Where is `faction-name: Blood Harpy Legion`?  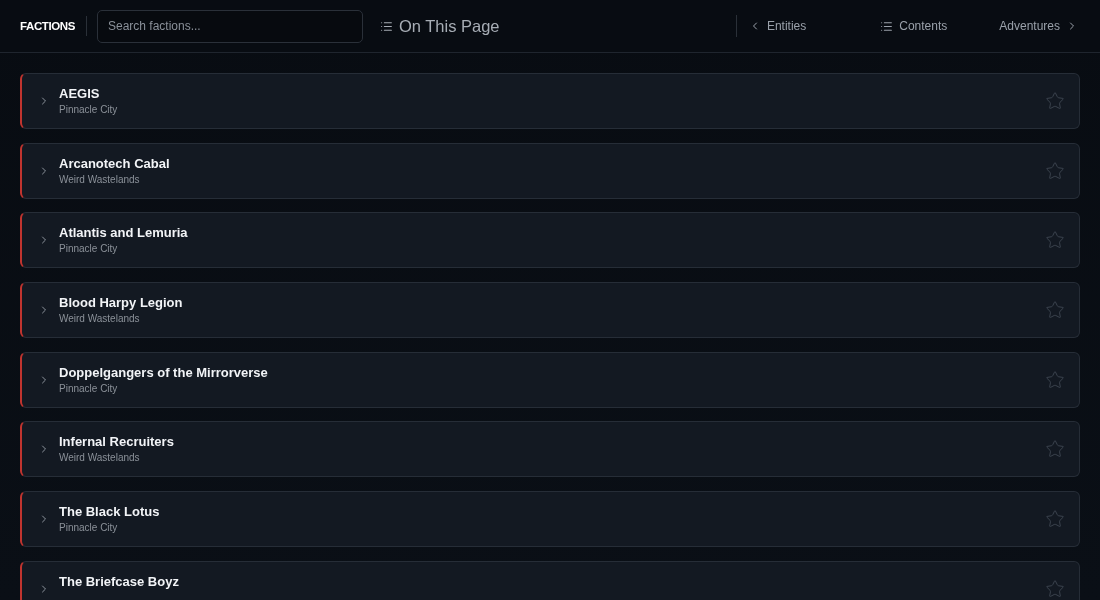 faction-name: Blood Harpy Legion is located at coordinates (121, 303).